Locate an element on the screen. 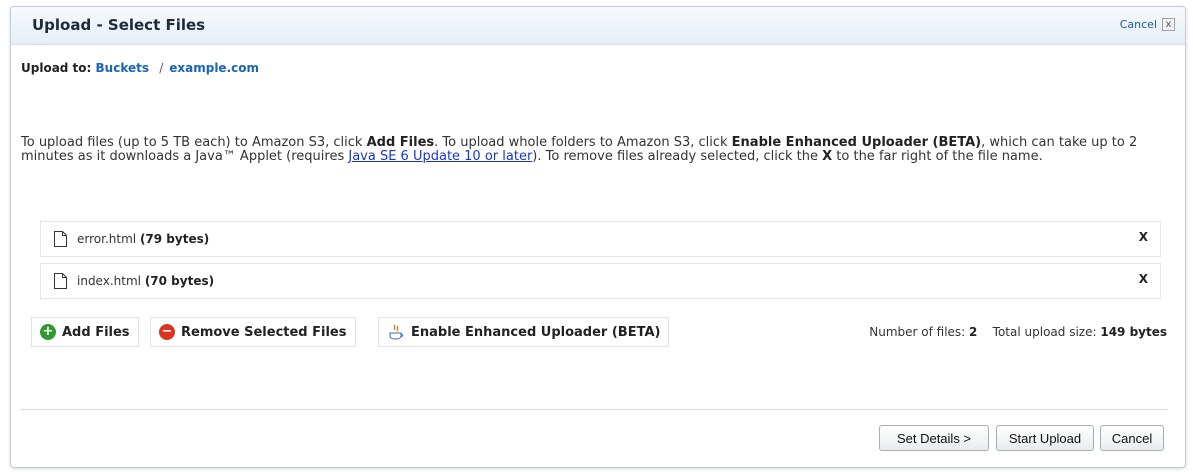  file-row: error.html (79 bytes) X is located at coordinates (600, 239).